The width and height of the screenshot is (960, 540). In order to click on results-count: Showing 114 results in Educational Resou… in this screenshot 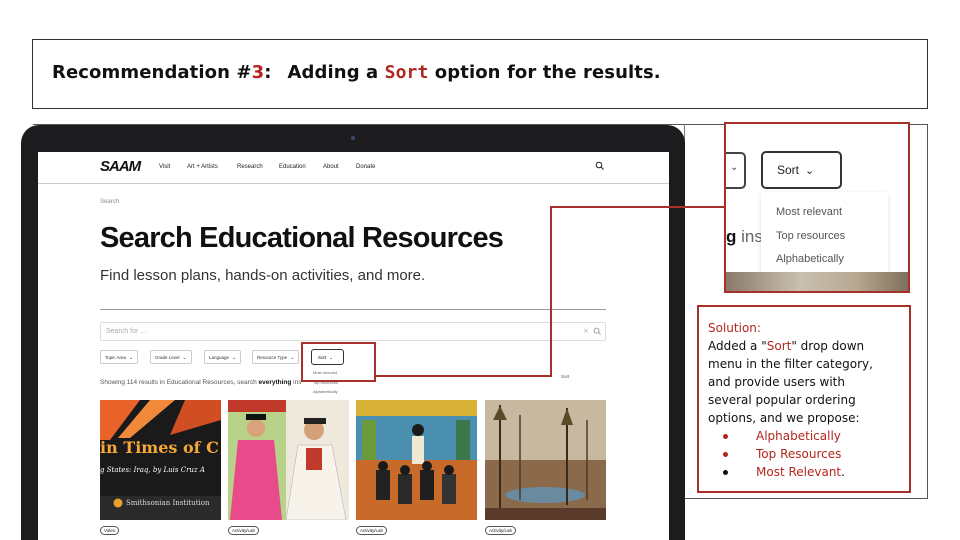, I will do `click(201, 382)`.